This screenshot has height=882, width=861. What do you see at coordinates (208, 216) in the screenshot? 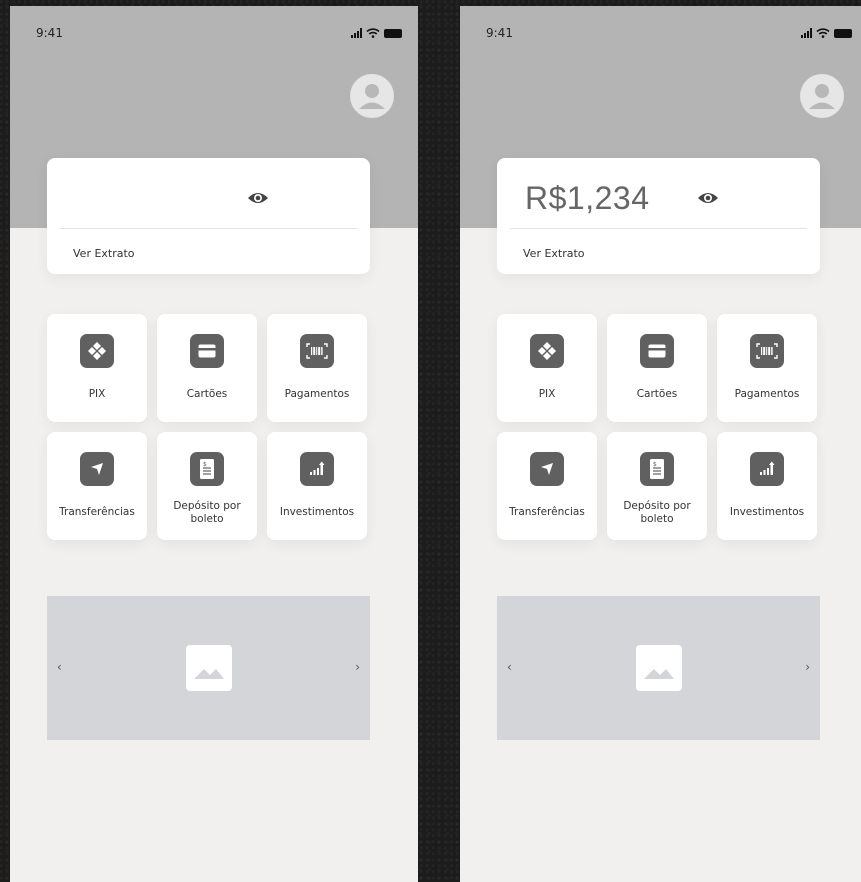
I see `balance-card: Ver Extrato` at bounding box center [208, 216].